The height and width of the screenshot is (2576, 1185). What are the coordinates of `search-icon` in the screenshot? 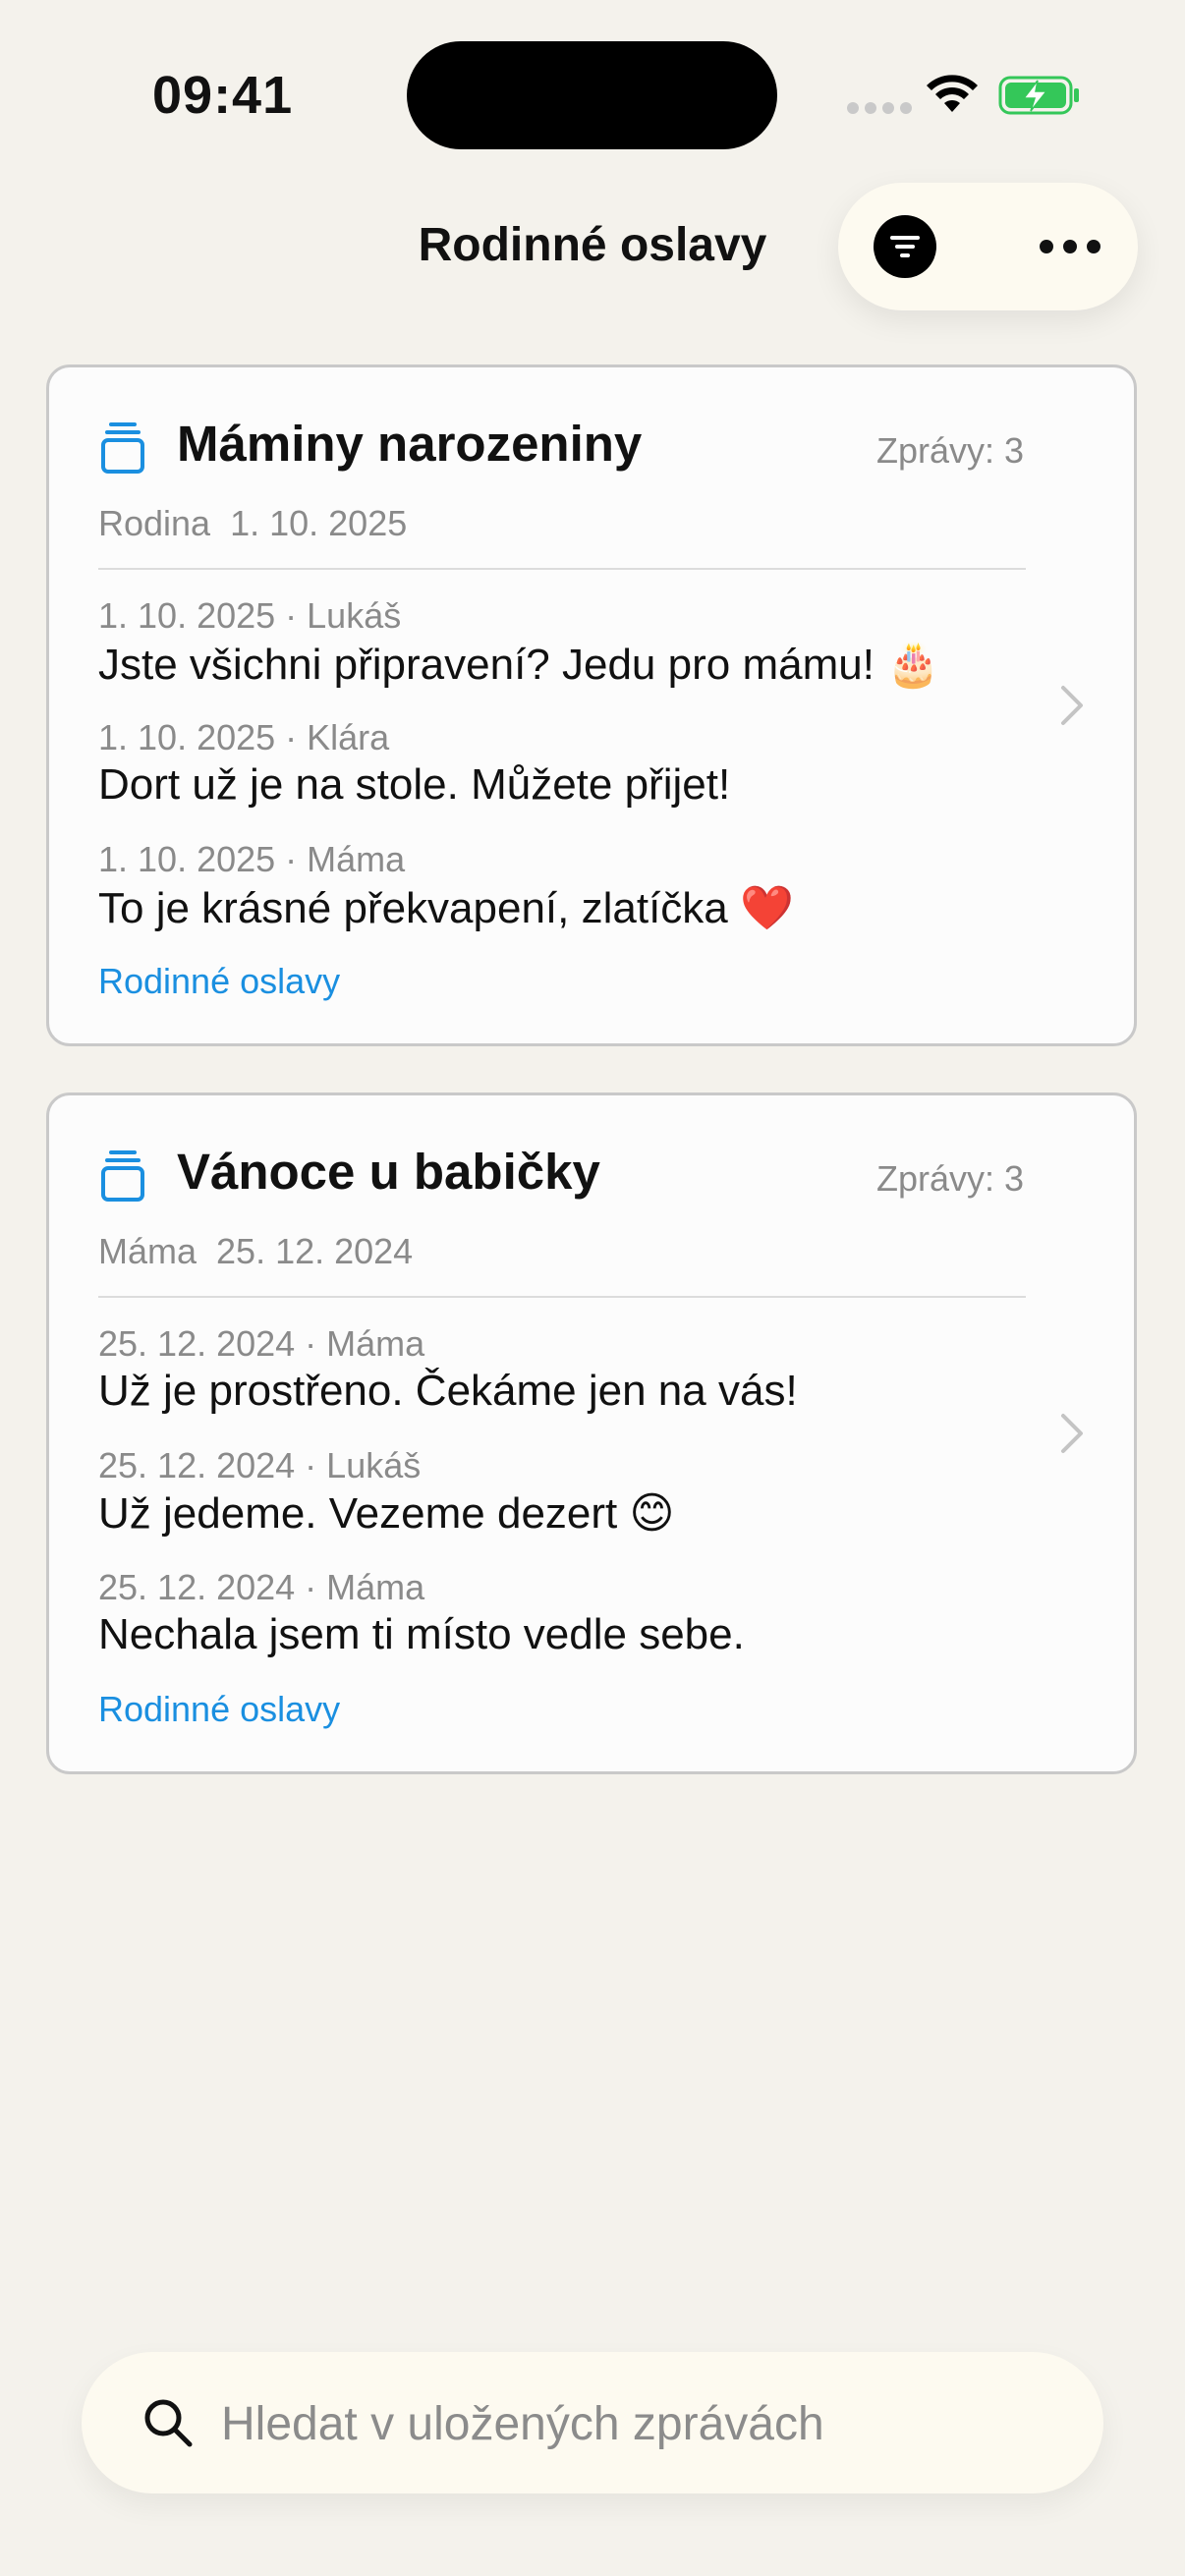 It's located at (168, 2423).